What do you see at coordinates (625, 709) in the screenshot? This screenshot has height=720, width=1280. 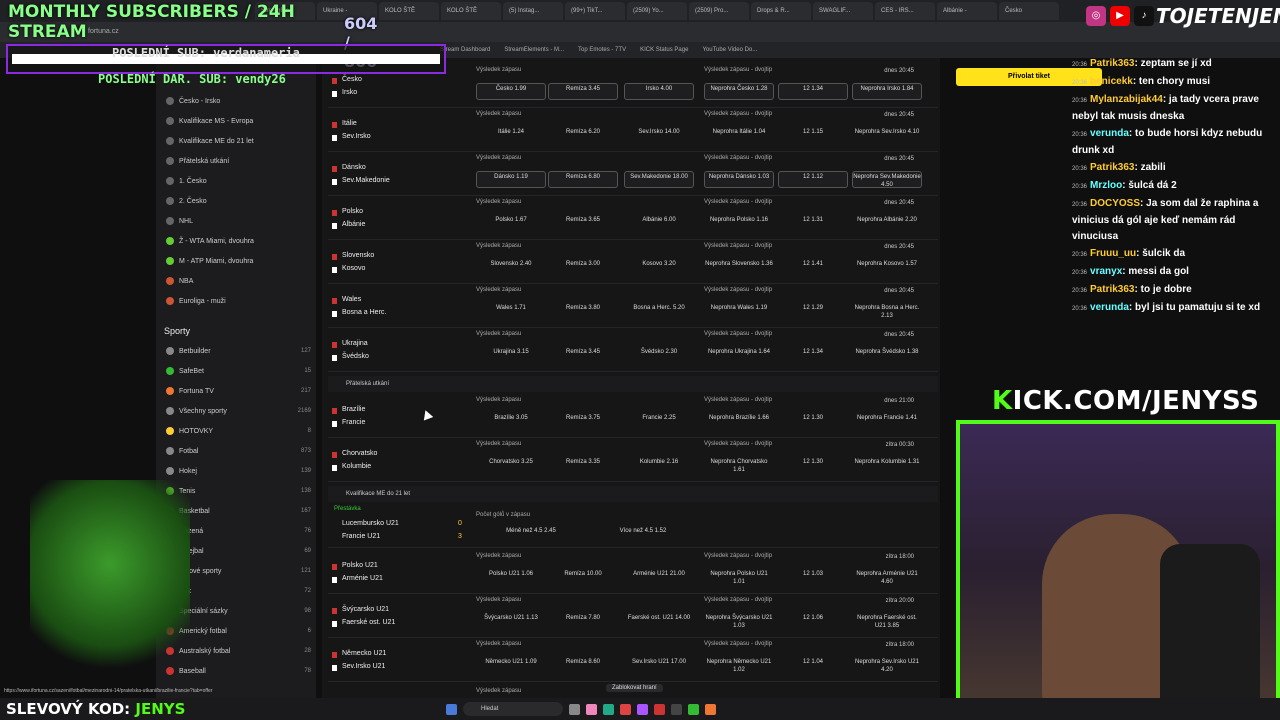 I see `chrome-icon` at bounding box center [625, 709].